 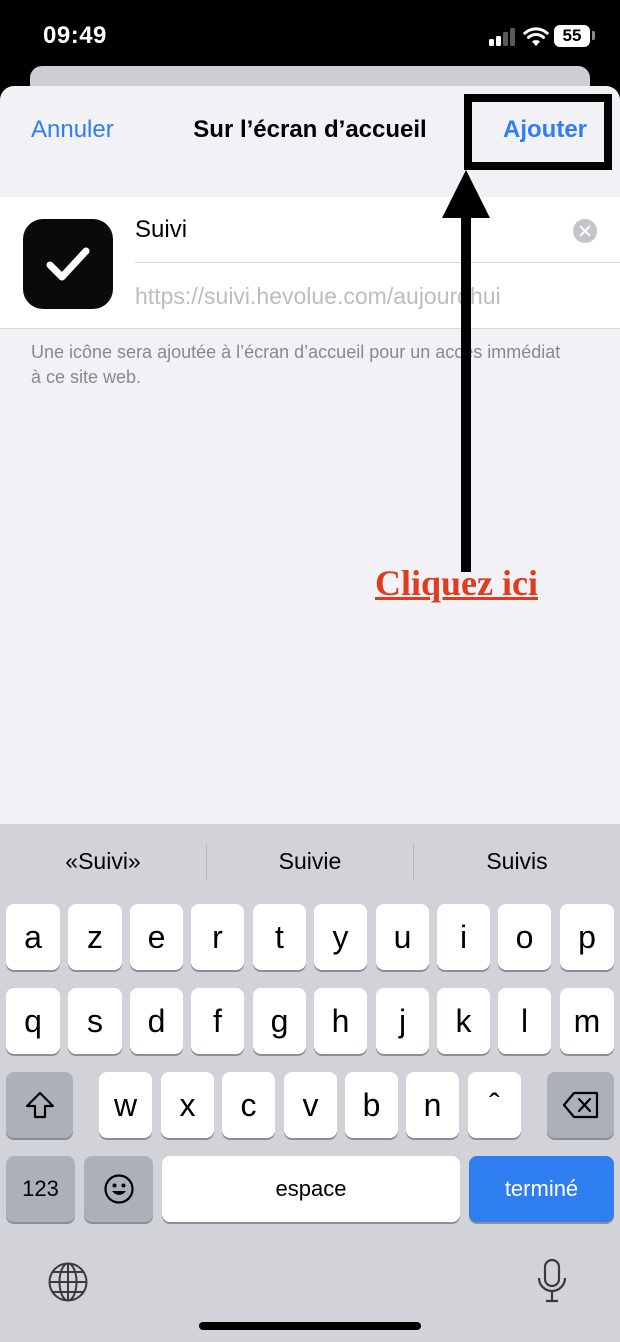 What do you see at coordinates (217, 1021) in the screenshot?
I see `key-f: f` at bounding box center [217, 1021].